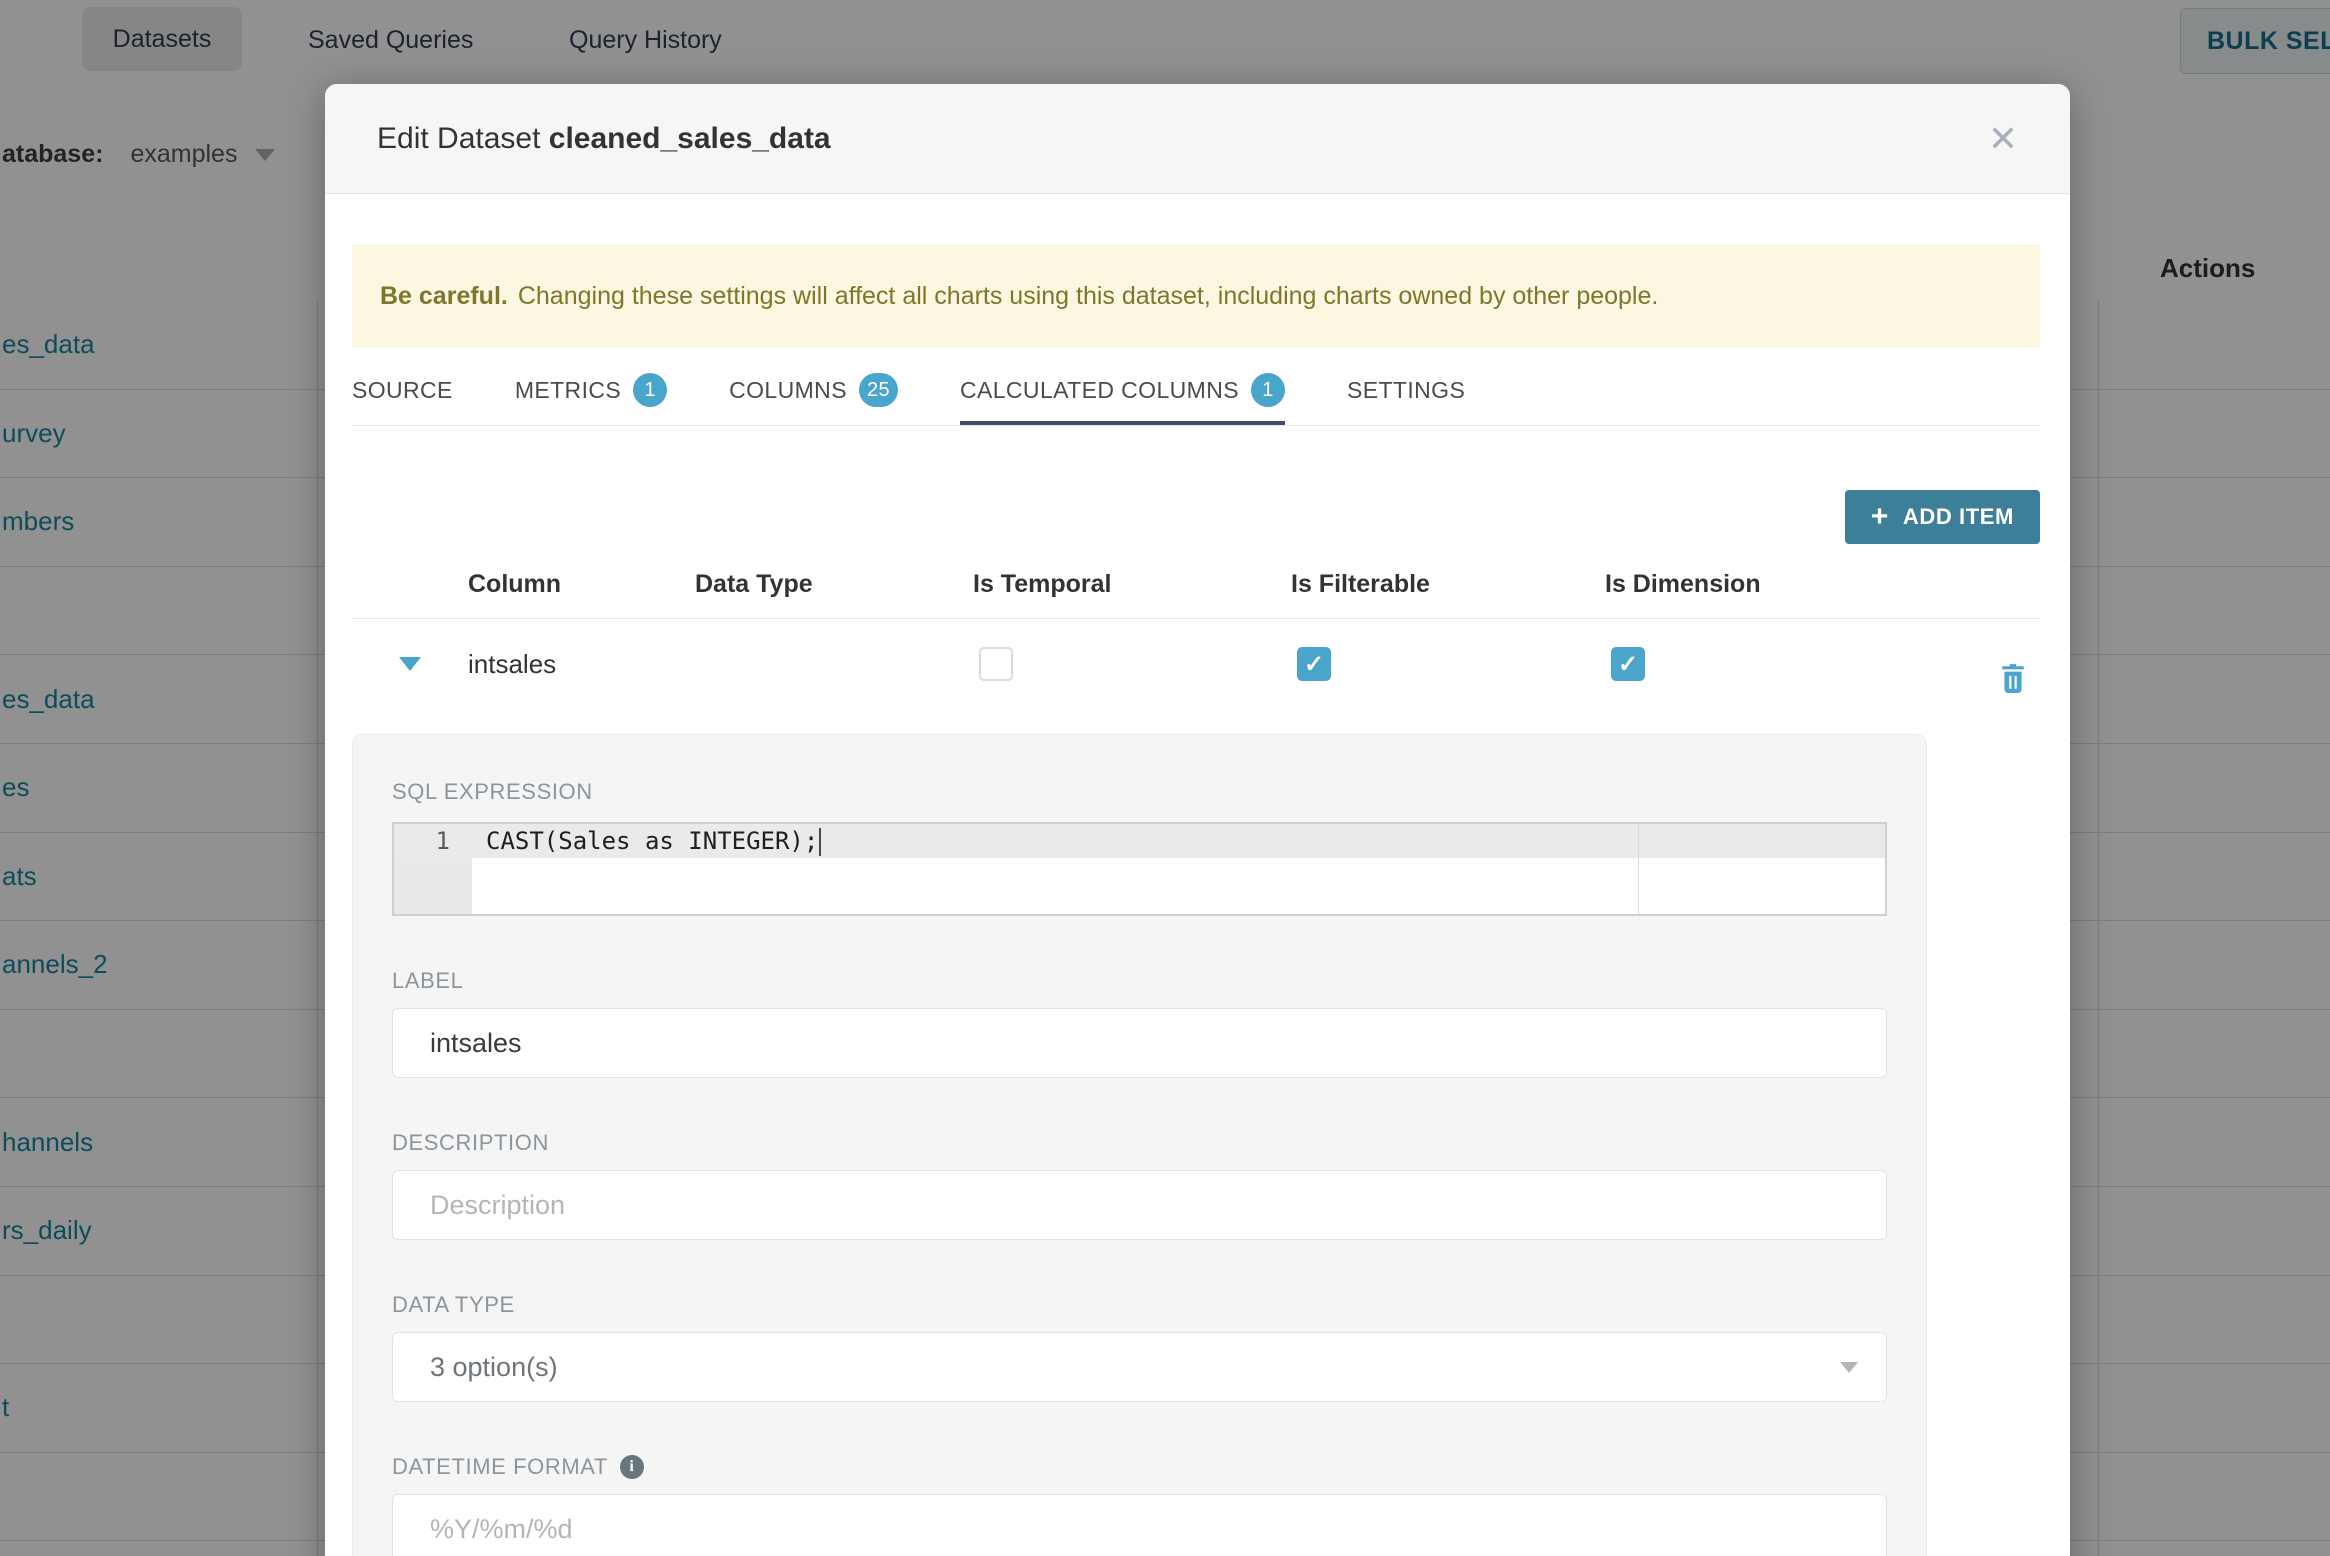 This screenshot has width=2330, height=1556. Describe the element at coordinates (788, 389) in the screenshot. I see `tab-label: COLUMNS` at that location.